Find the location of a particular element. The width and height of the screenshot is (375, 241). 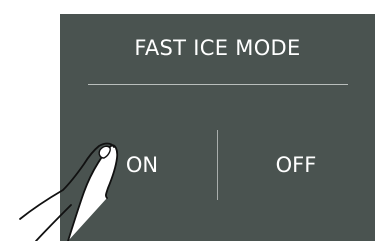

on-button: ON is located at coordinates (142, 165).